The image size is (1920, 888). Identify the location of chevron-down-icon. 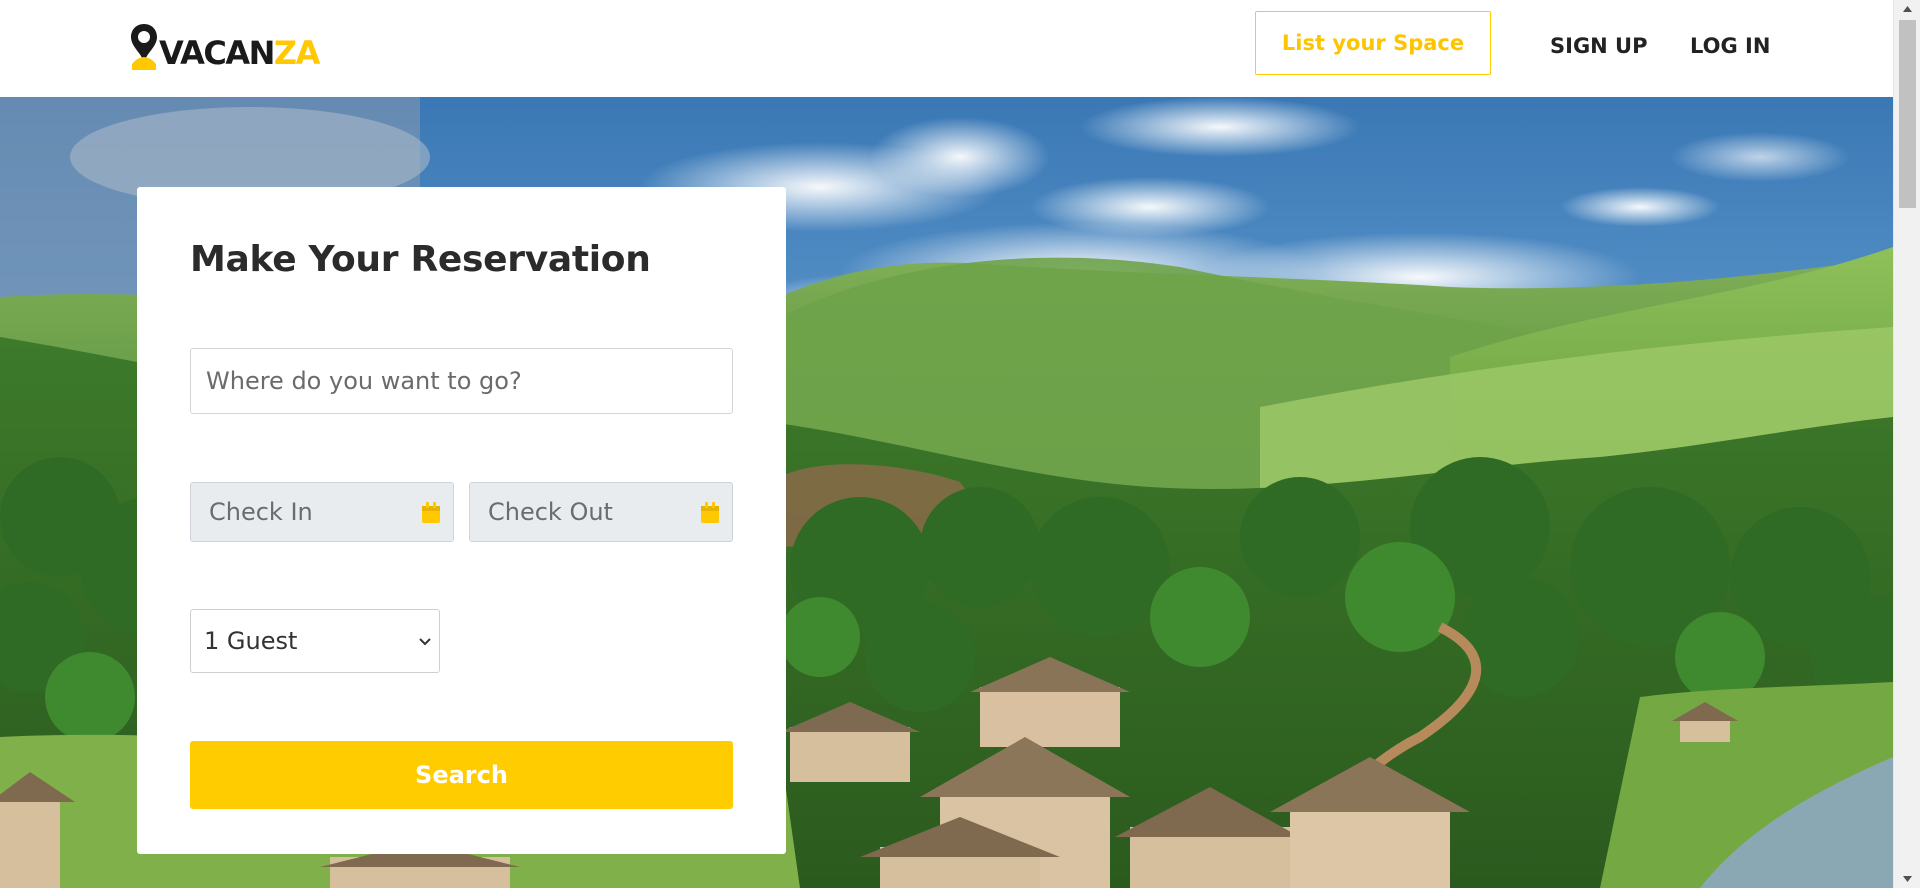
(425, 642).